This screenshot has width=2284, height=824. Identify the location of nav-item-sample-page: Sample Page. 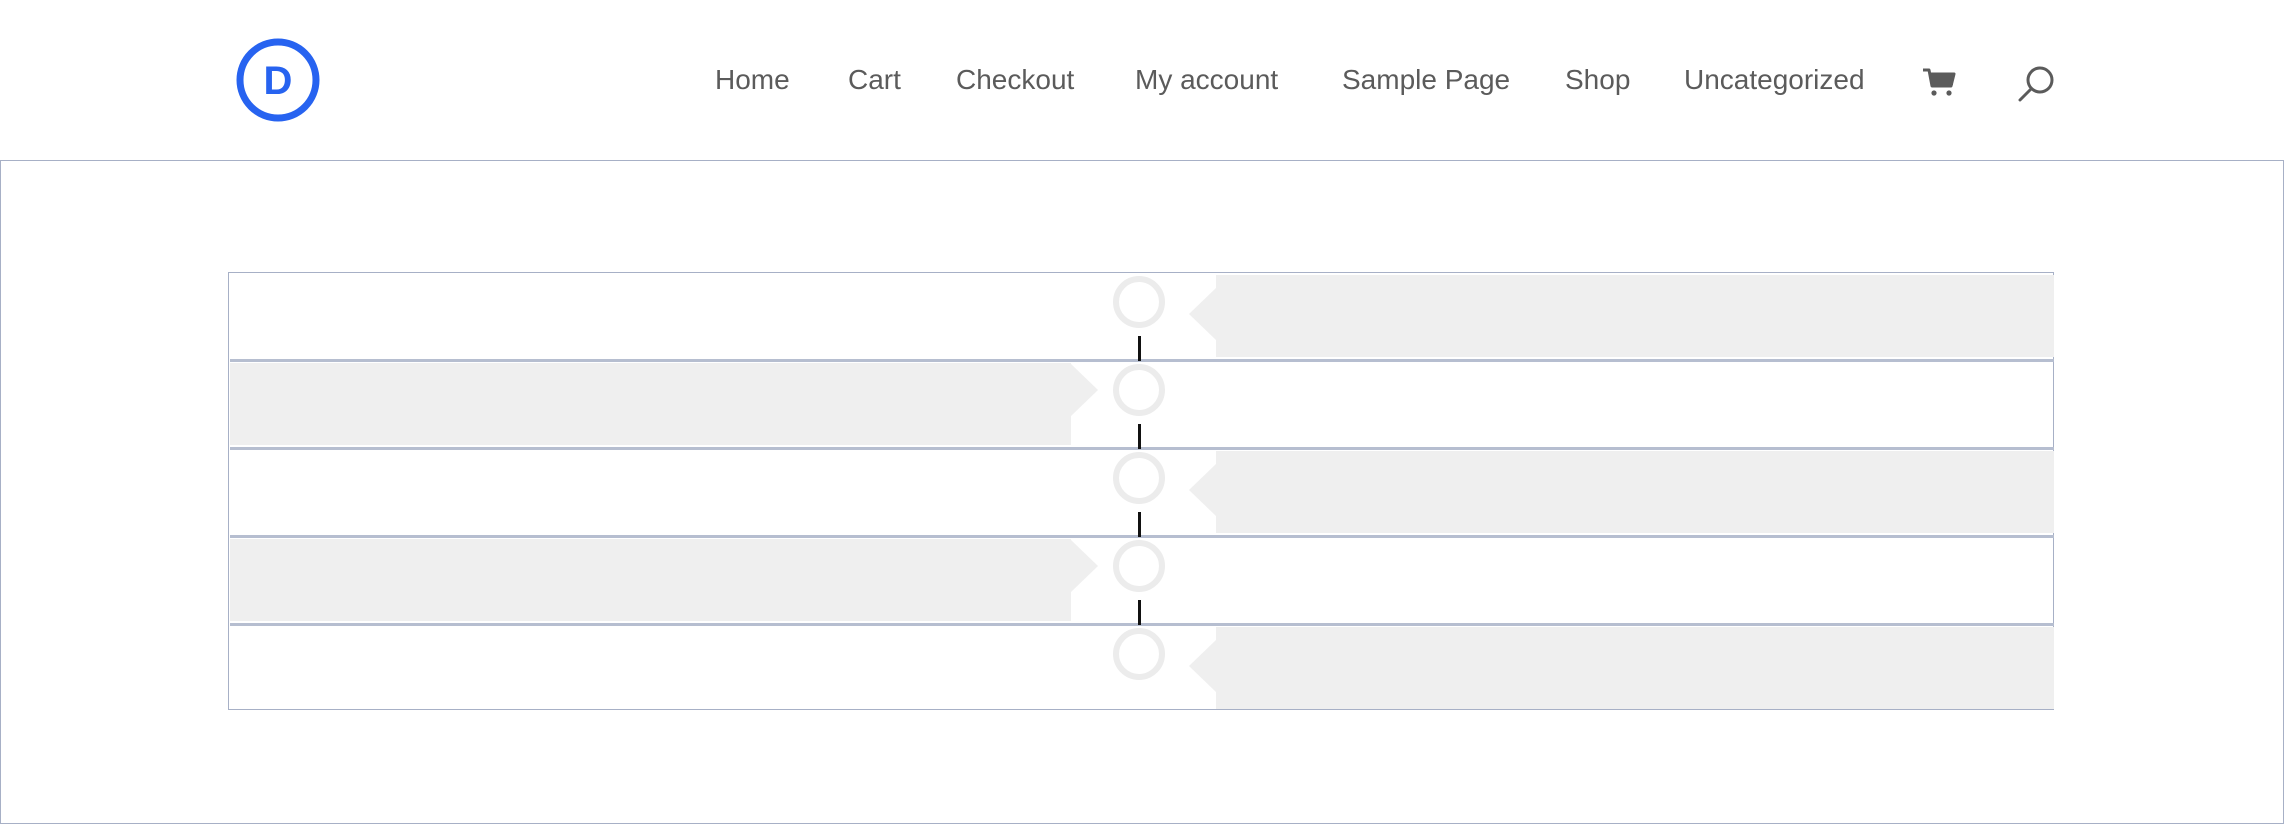
(1426, 80).